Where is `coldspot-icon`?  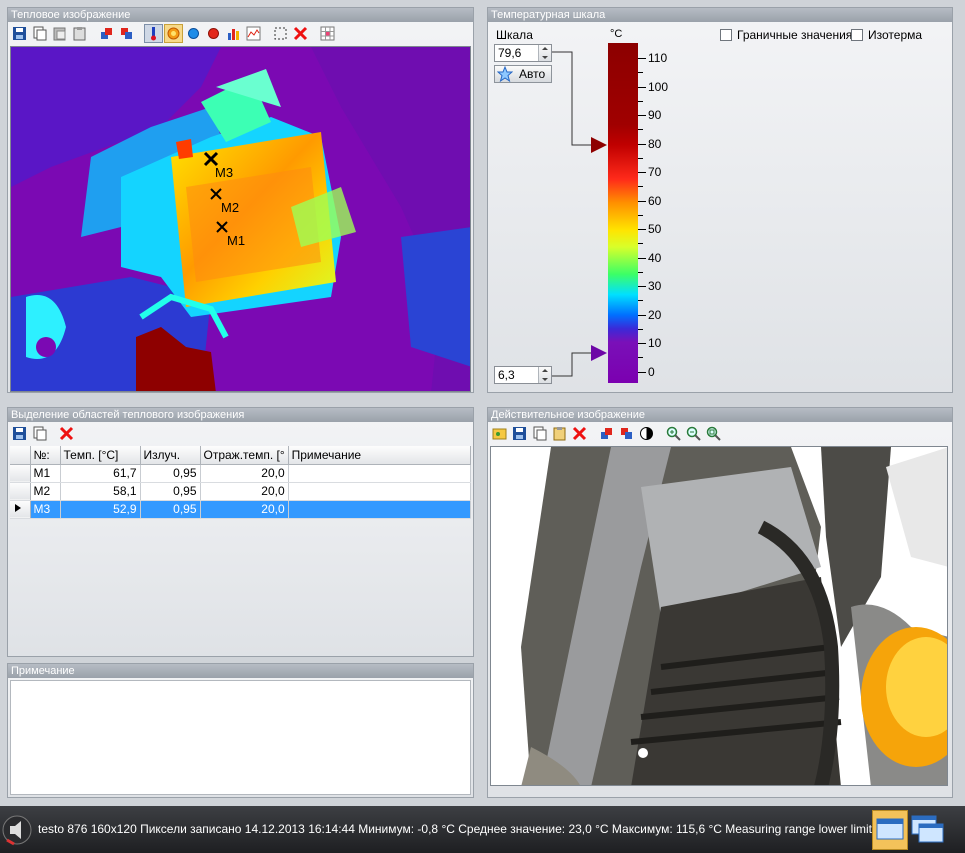
coldspot-icon is located at coordinates (193, 33).